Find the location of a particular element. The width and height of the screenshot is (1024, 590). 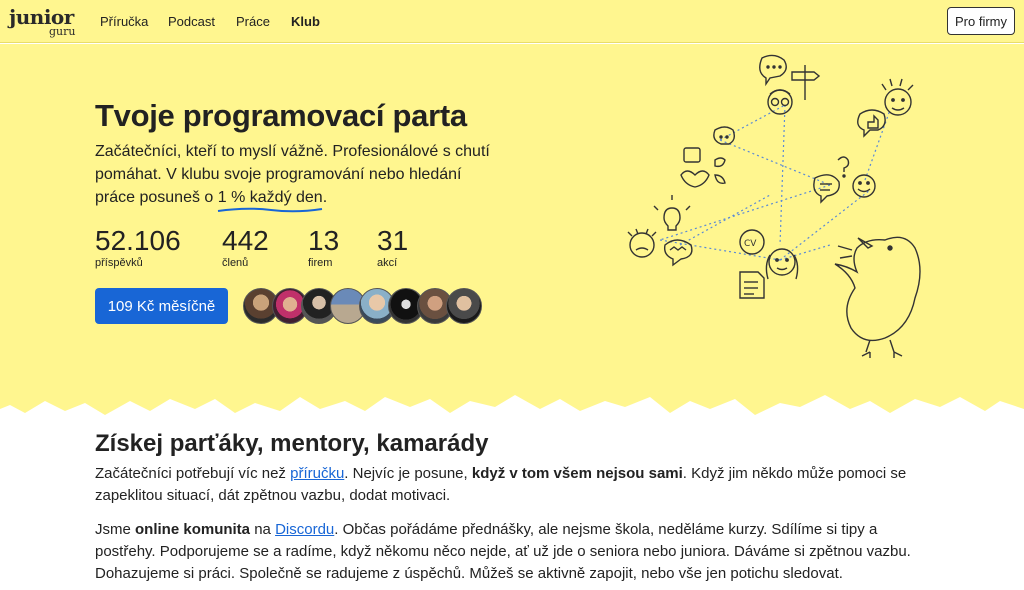

stat-value: 52.106 is located at coordinates (138, 240).